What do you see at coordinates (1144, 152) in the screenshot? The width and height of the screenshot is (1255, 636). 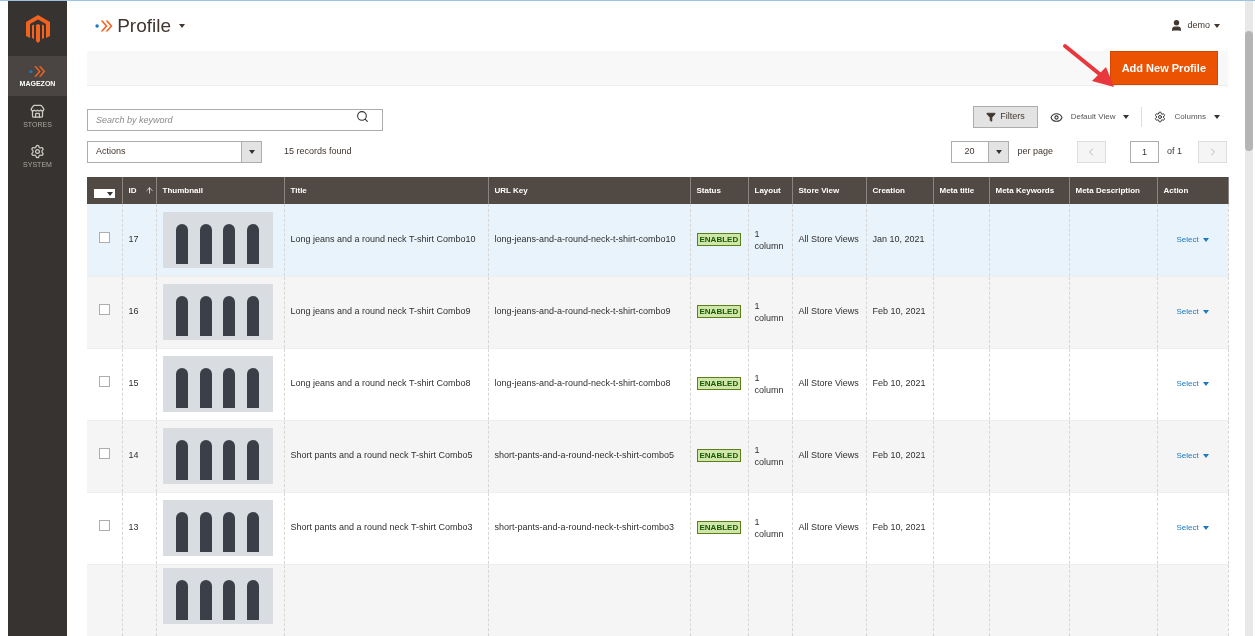 I see `page-input: 1` at bounding box center [1144, 152].